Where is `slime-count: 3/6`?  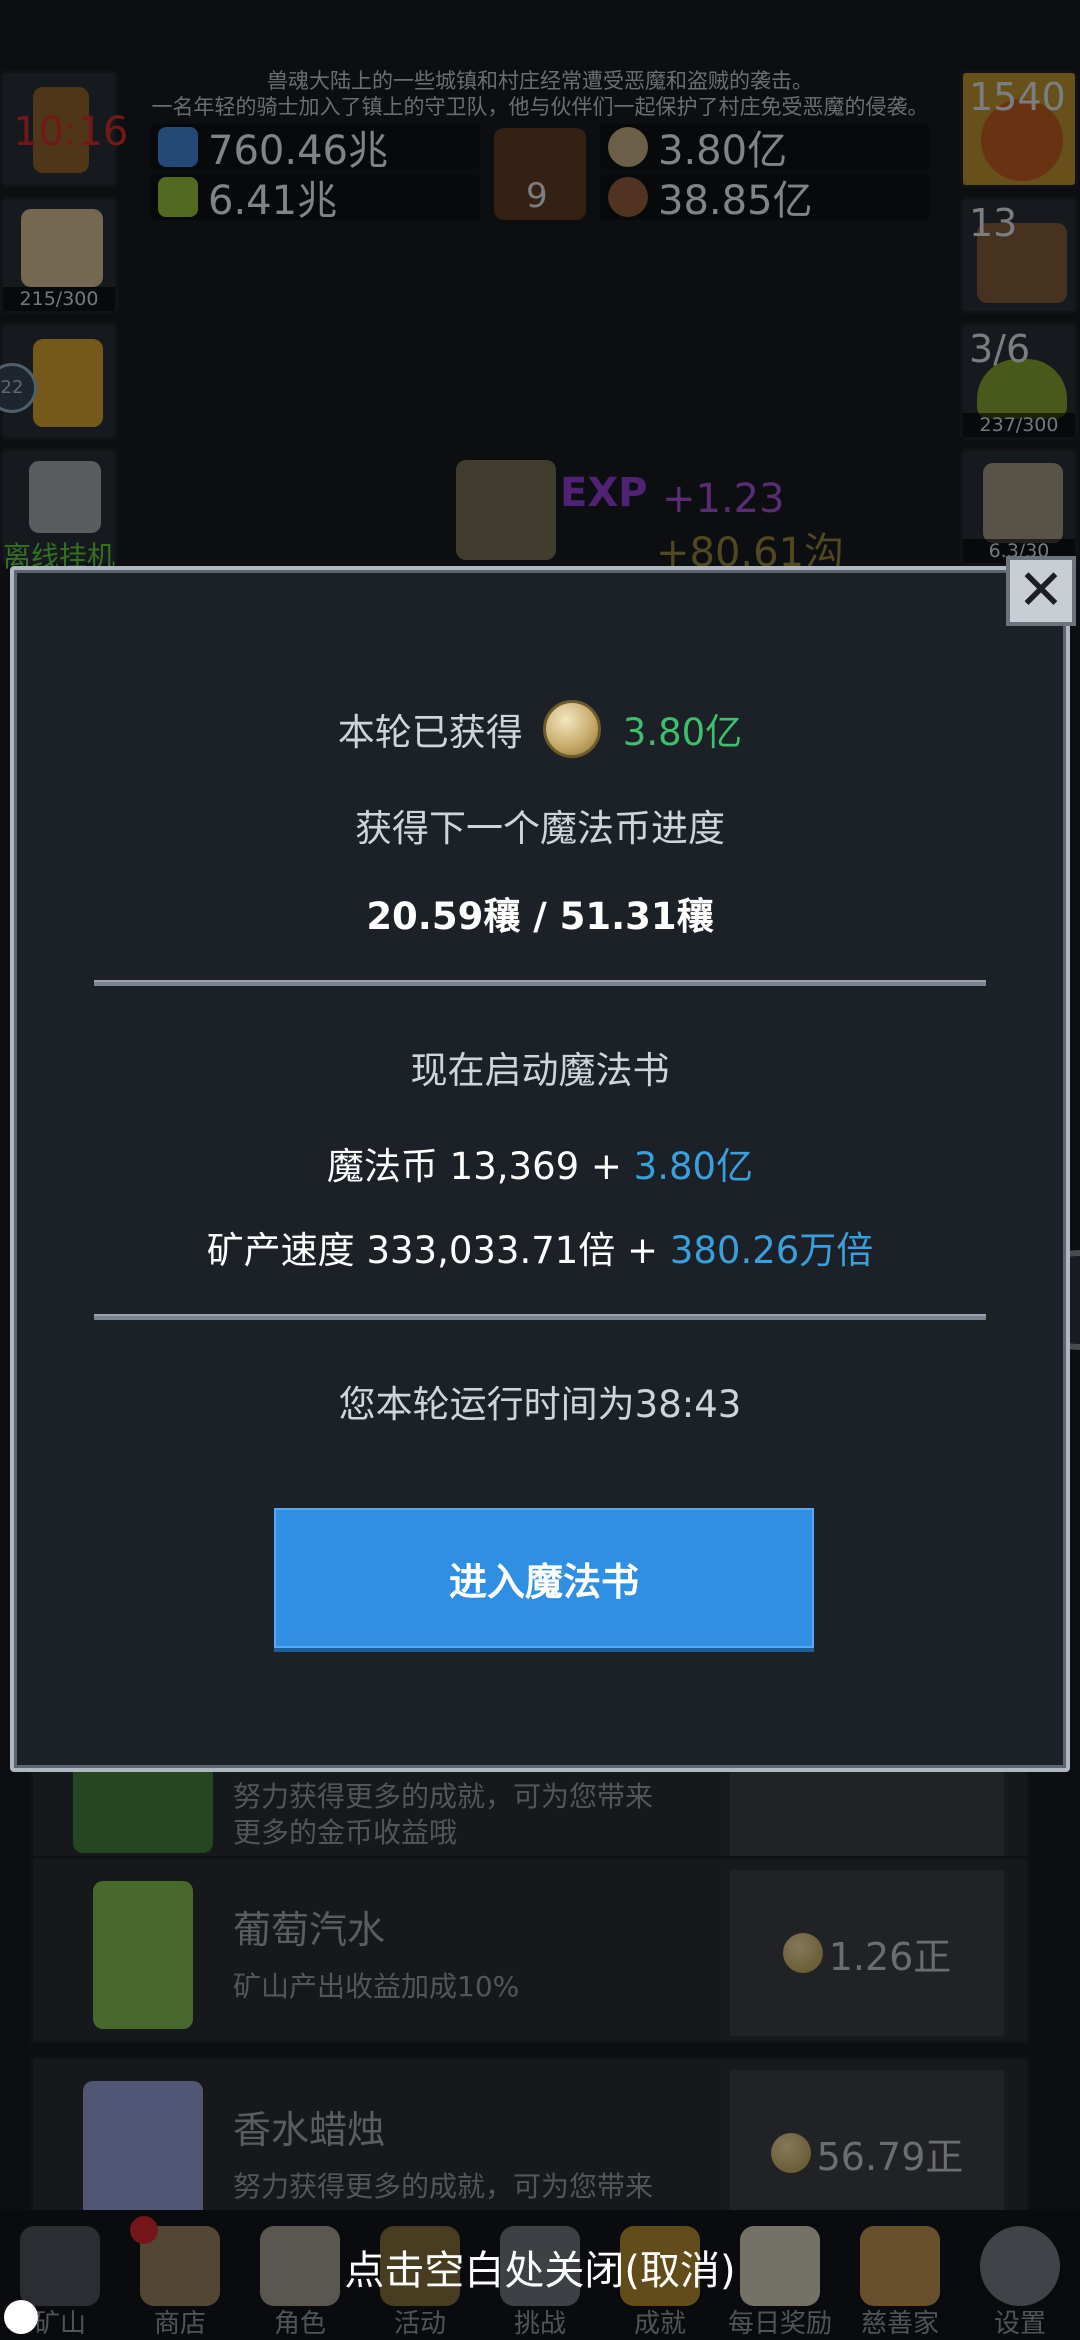
slime-count: 3/6 is located at coordinates (1000, 349).